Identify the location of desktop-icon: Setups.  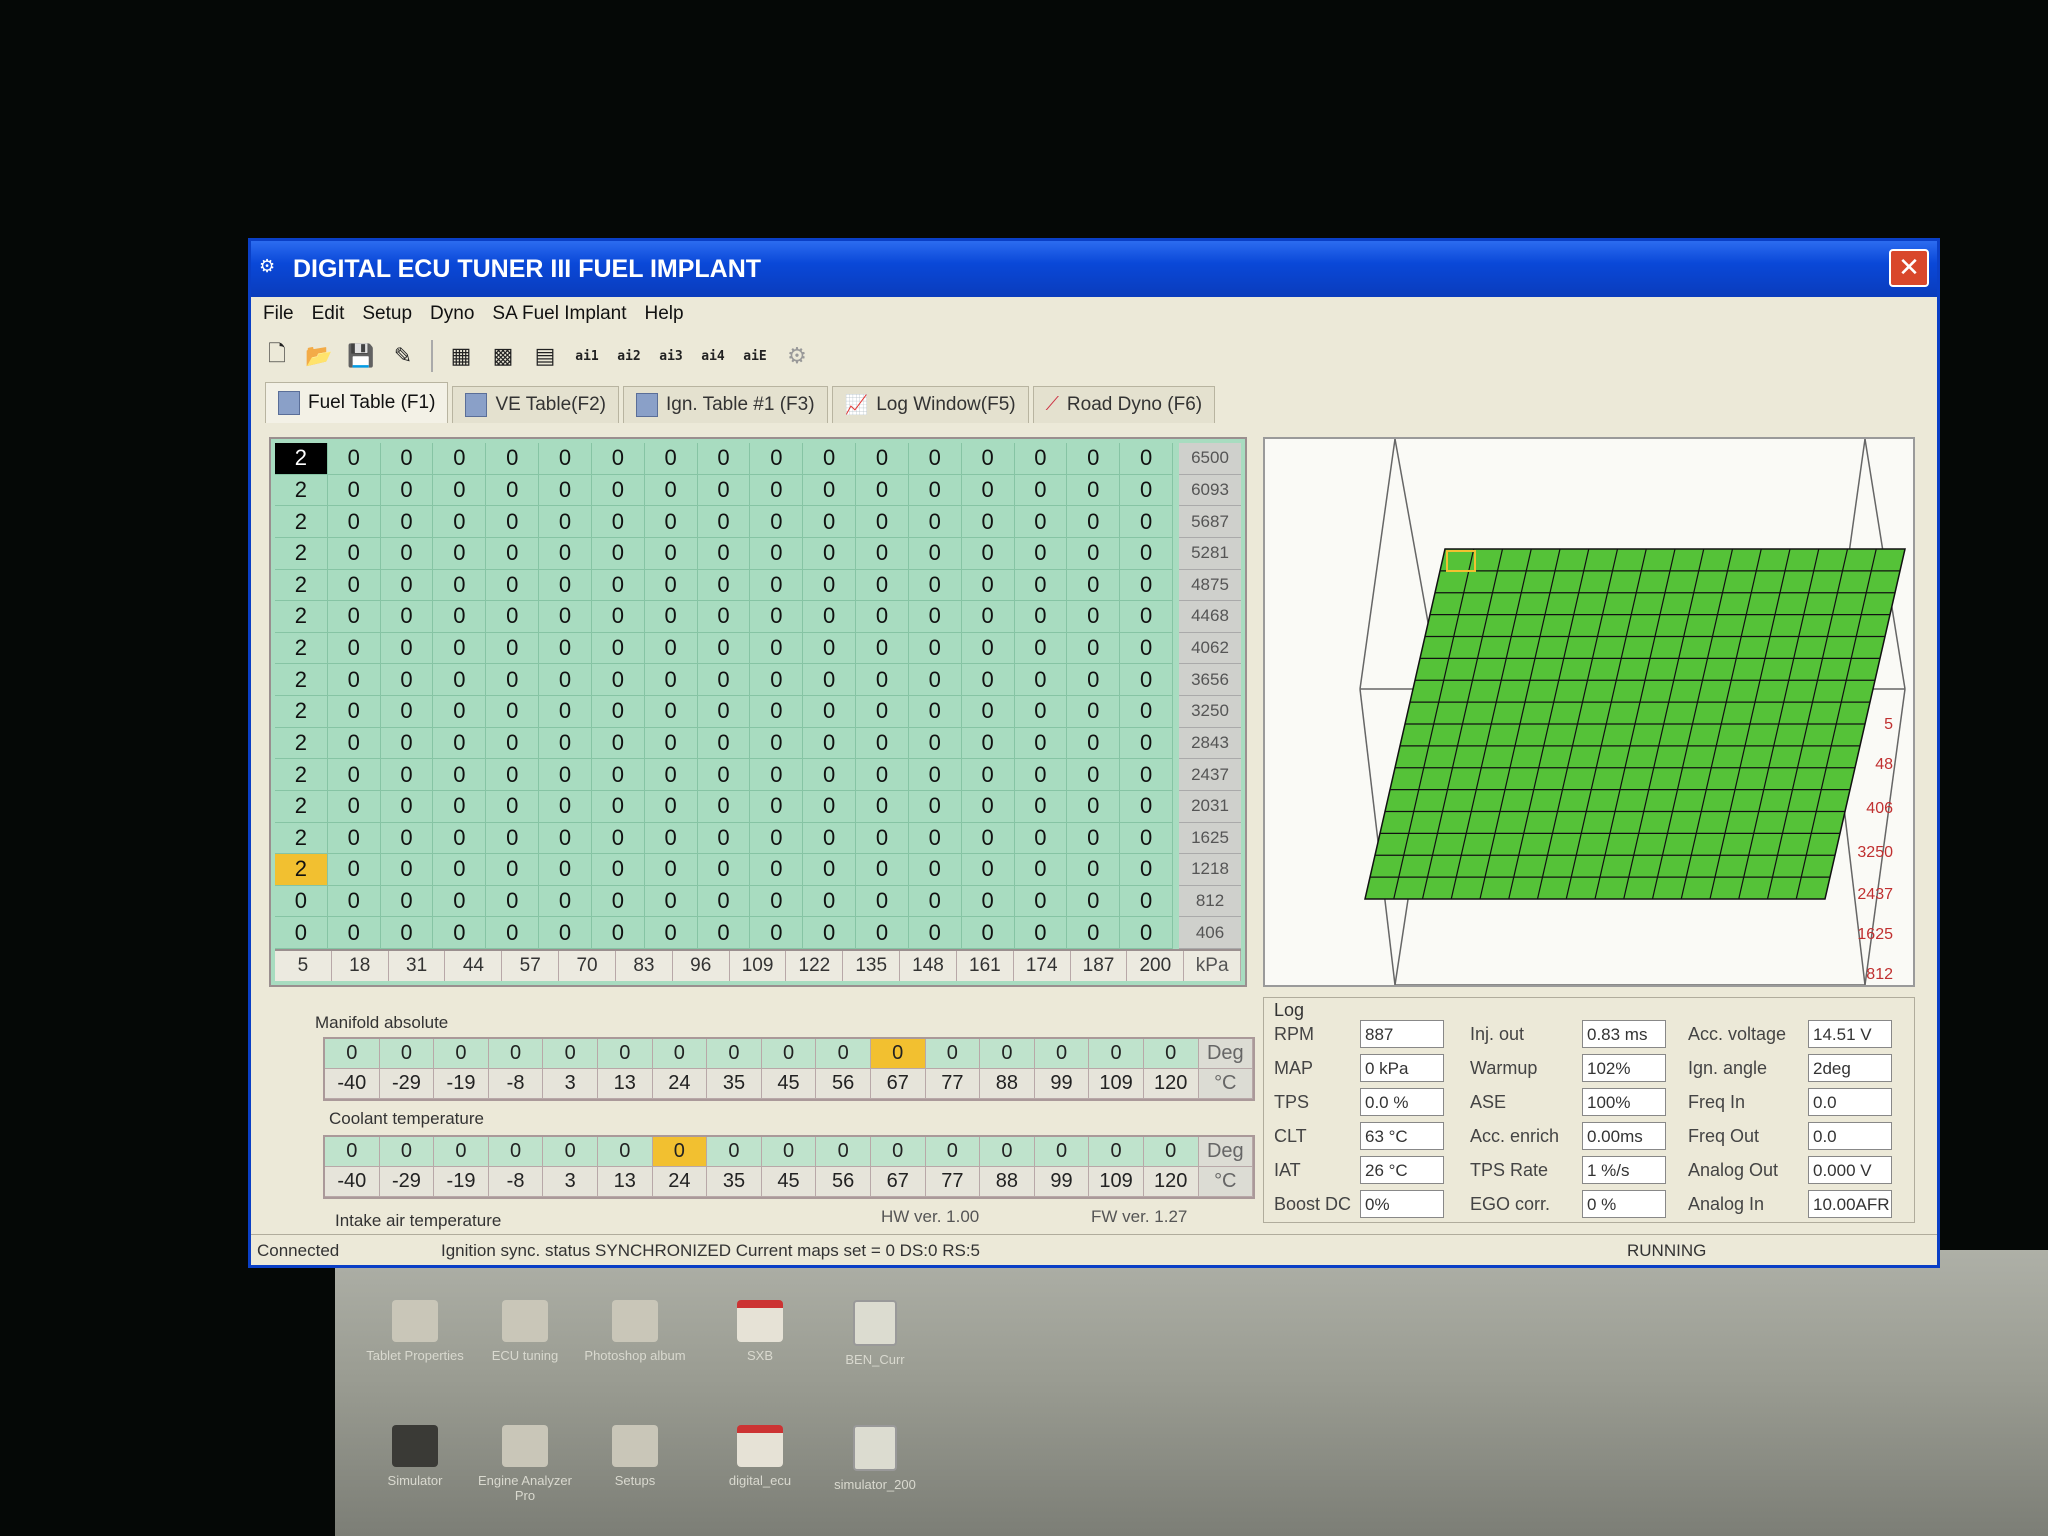
(635, 1456).